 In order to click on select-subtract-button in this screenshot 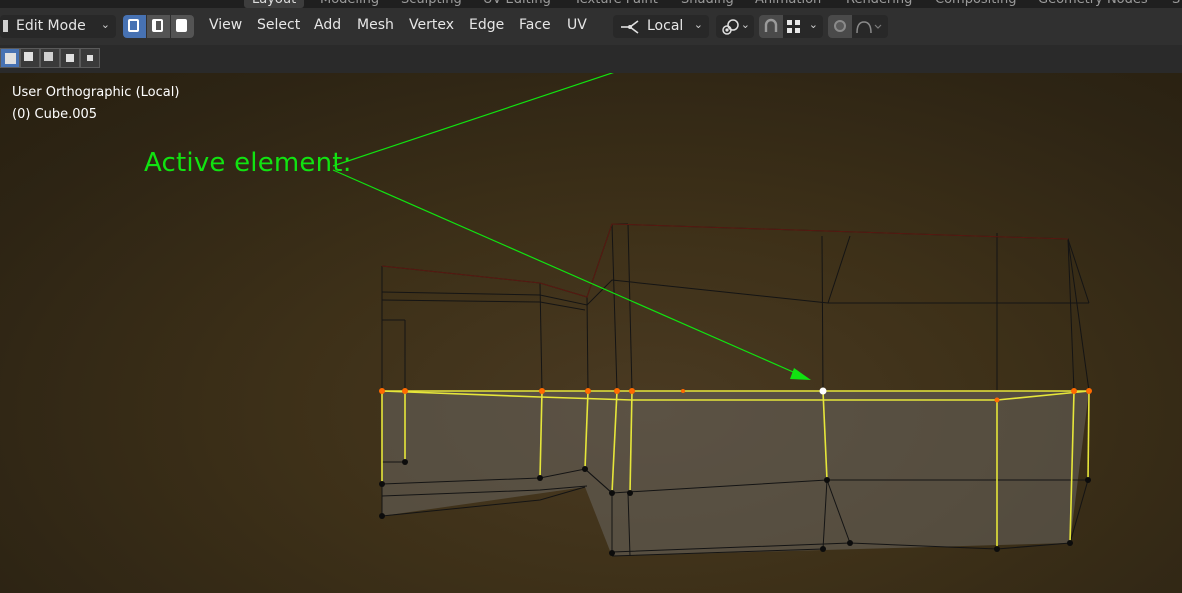, I will do `click(50, 58)`.